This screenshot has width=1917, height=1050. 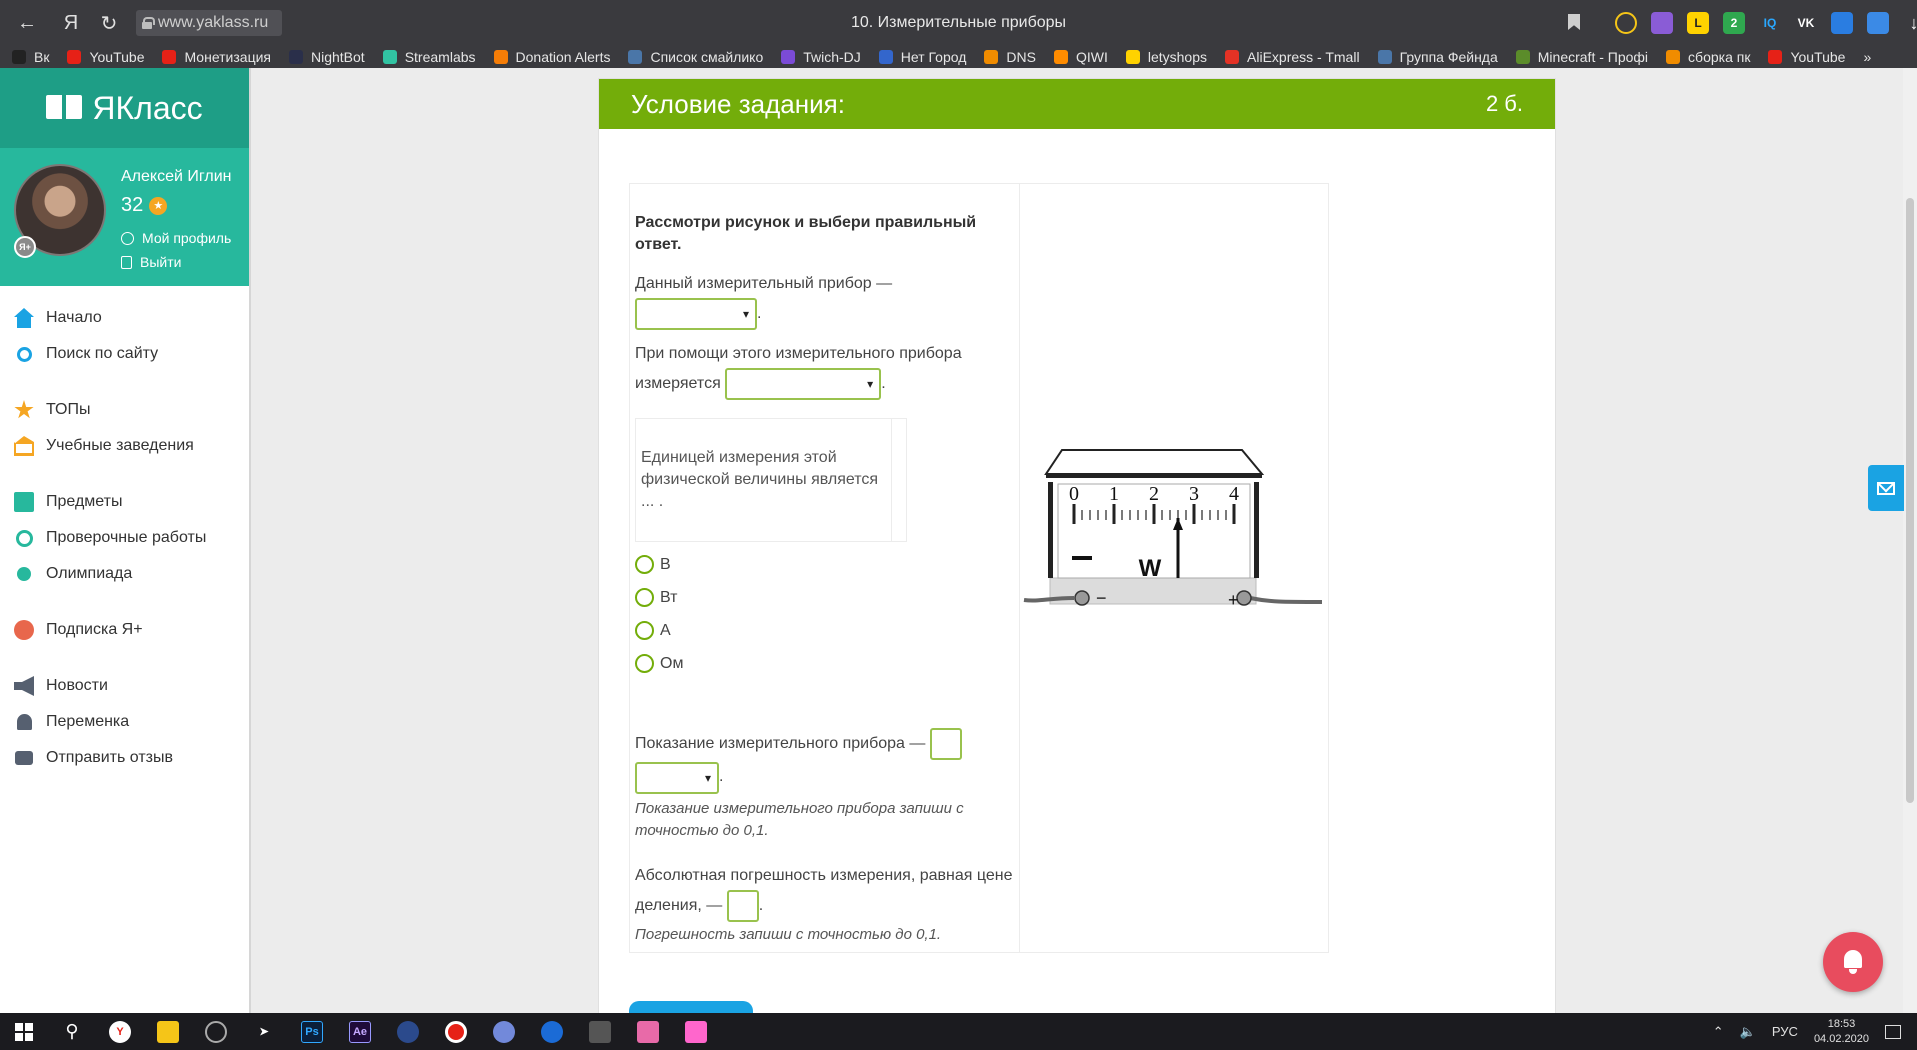 I want to click on chevron-up-icon: ⌃, so click(x=1718, y=1032).